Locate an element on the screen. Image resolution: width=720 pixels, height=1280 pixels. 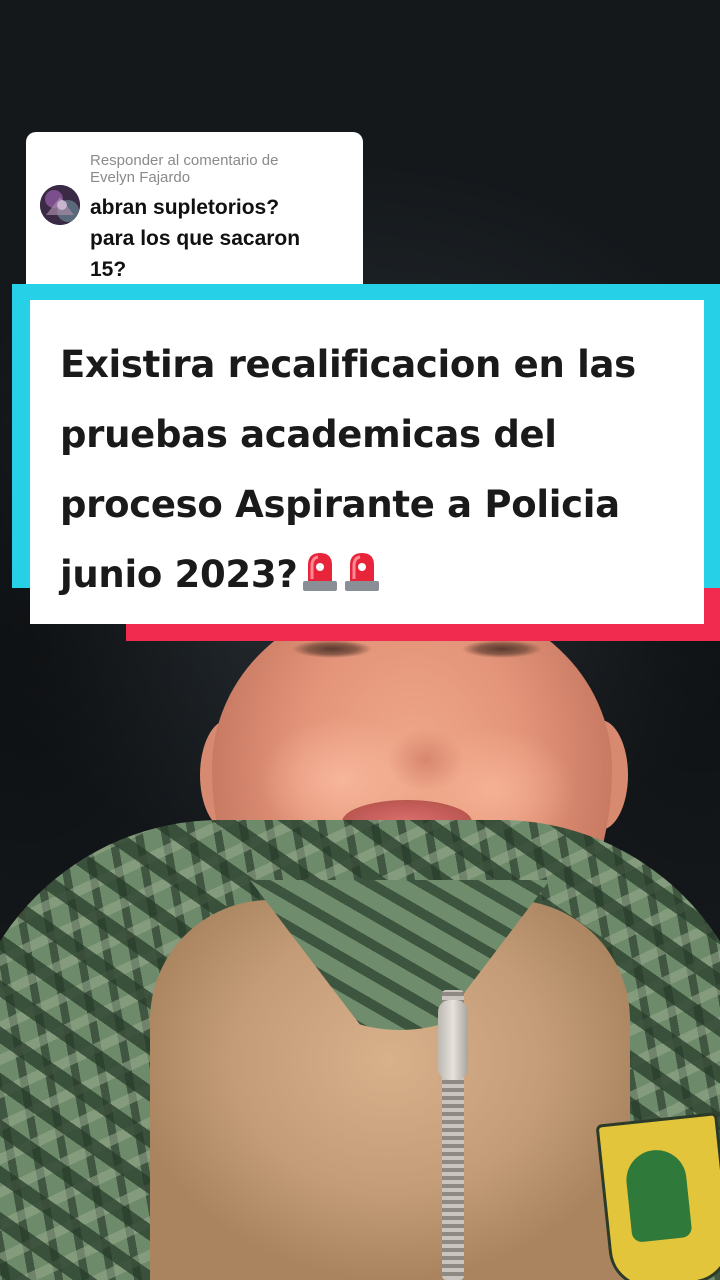
reply-text-line: 15? is located at coordinates (108, 269).